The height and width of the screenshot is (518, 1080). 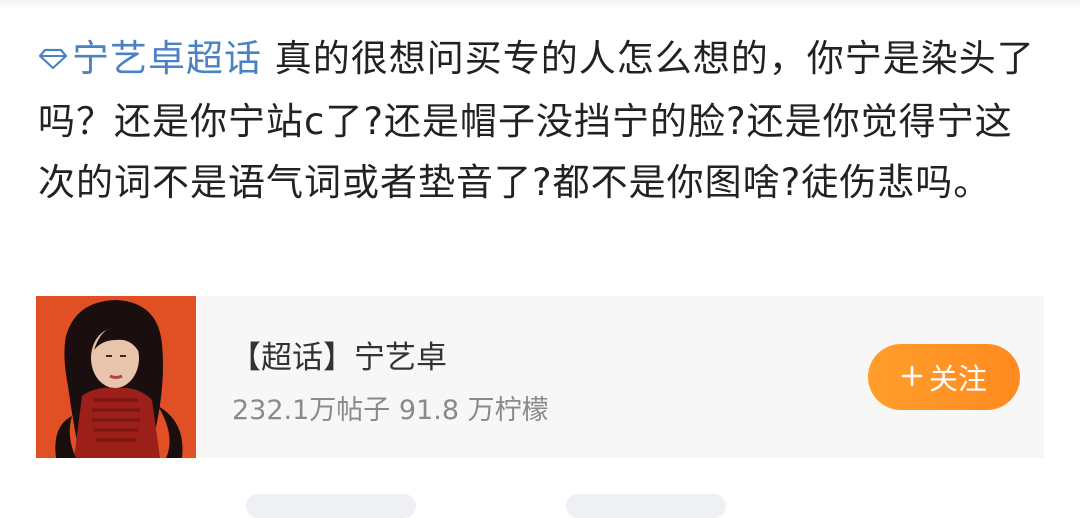 What do you see at coordinates (912, 377) in the screenshot?
I see `plus-icon` at bounding box center [912, 377].